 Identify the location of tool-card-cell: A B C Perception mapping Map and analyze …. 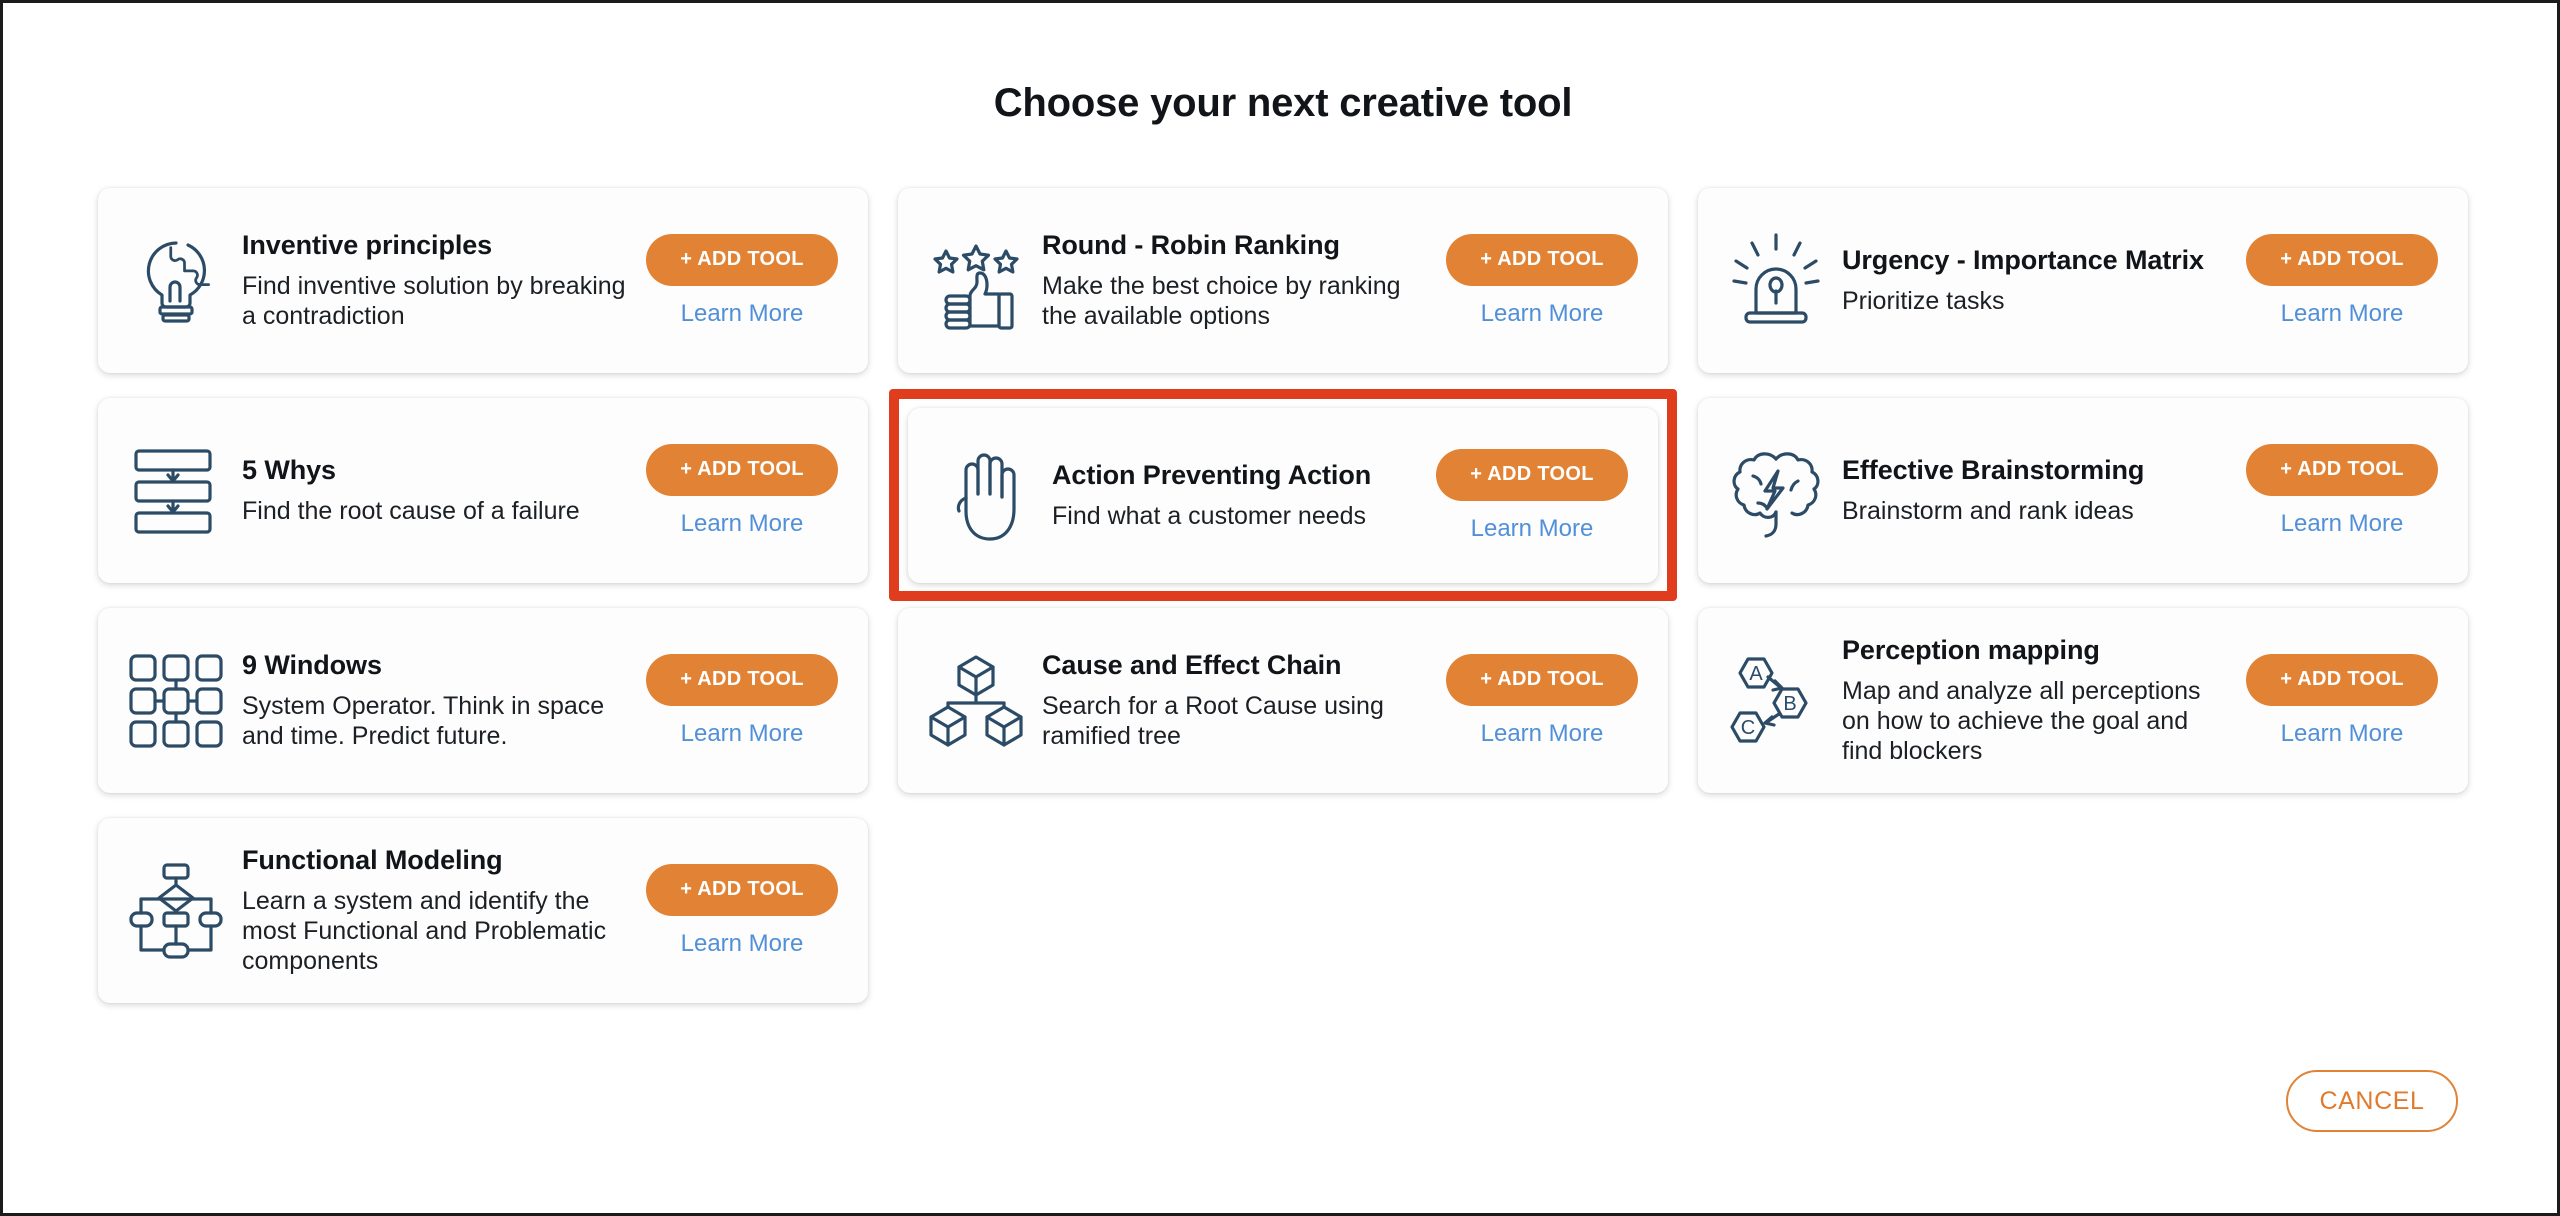
(2083, 713).